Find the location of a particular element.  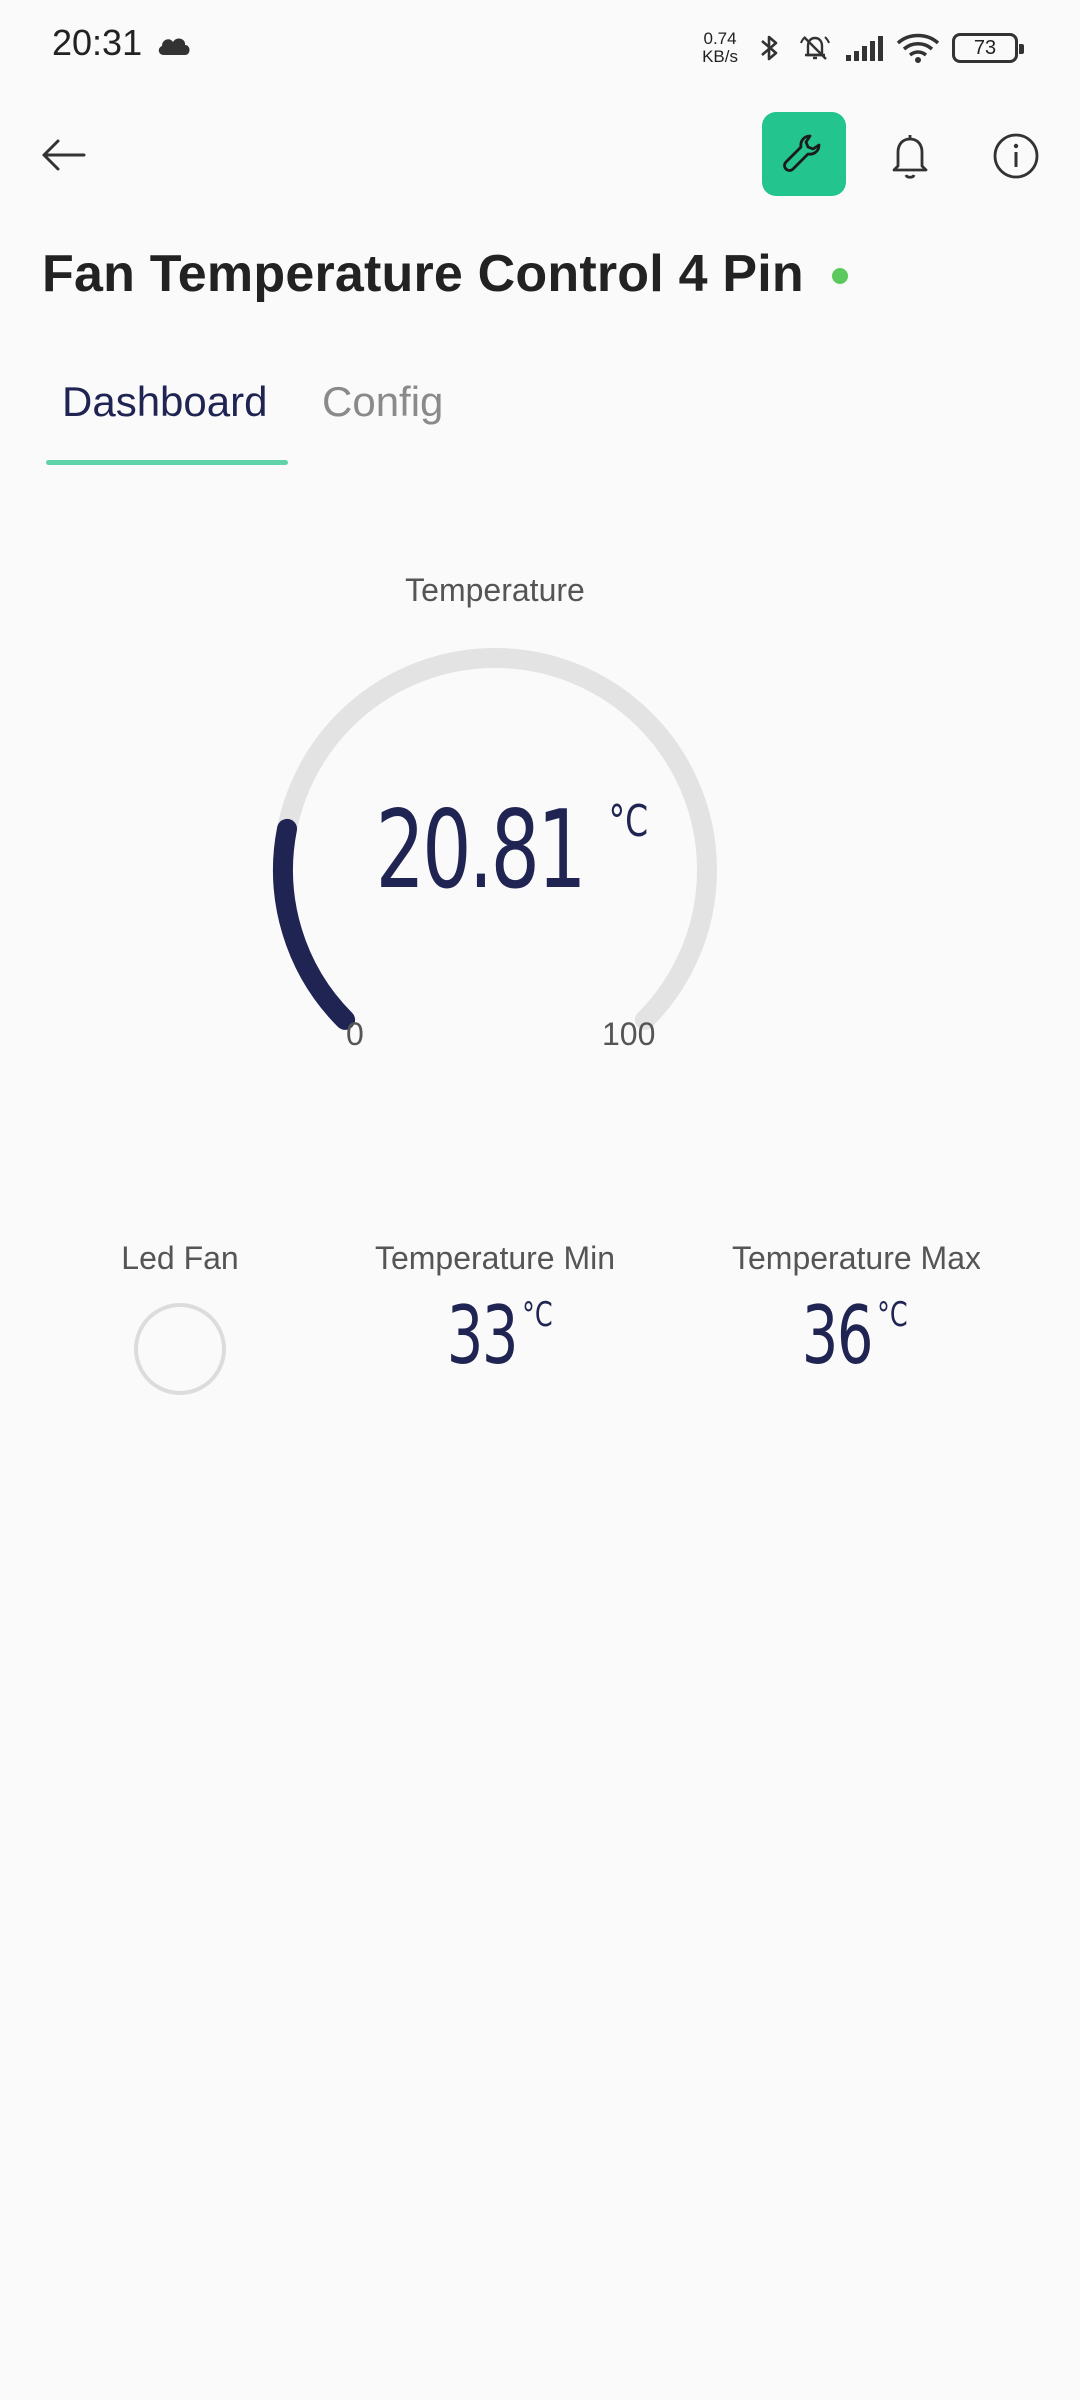

temperature-min-widget: Temperature Min 33 °C is located at coordinates (495, 1330).